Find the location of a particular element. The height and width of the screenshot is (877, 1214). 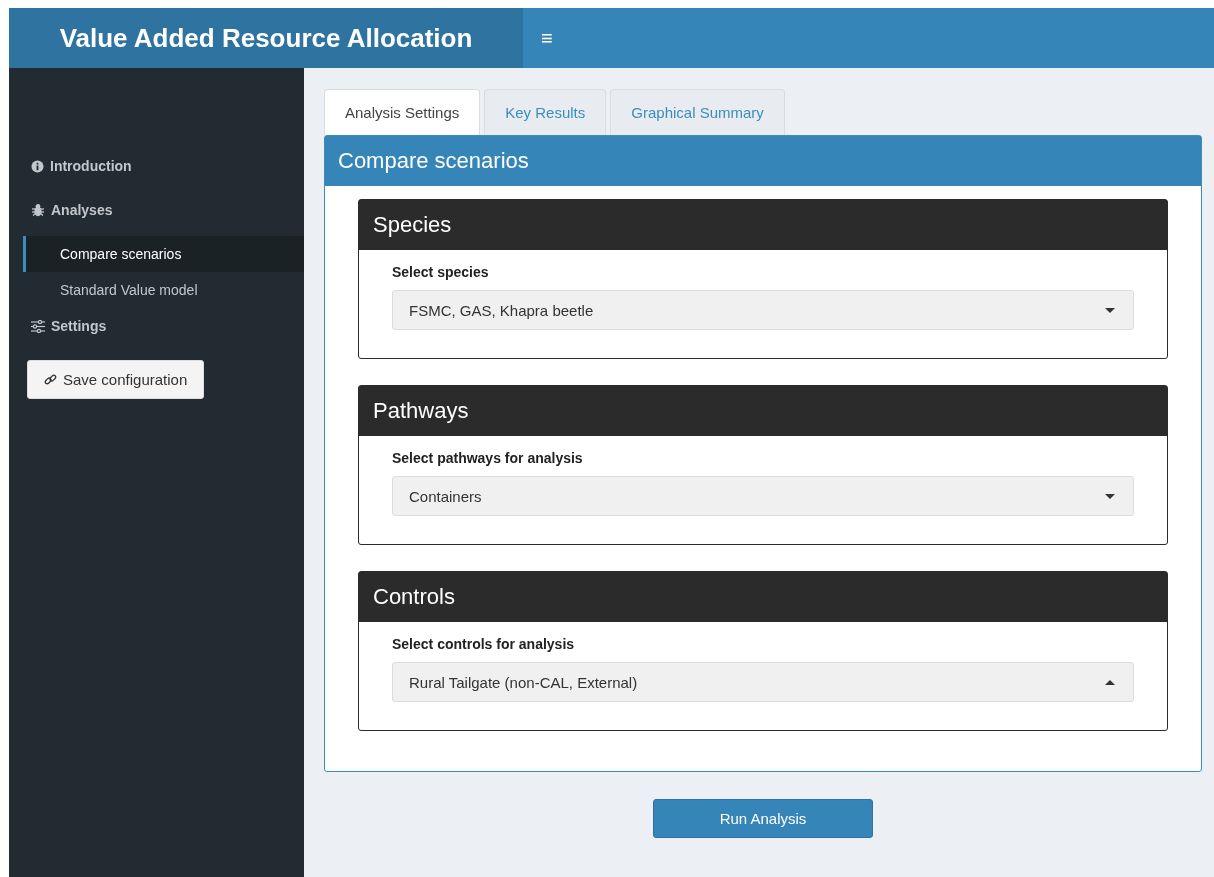

section-label: Analyses is located at coordinates (82, 210).